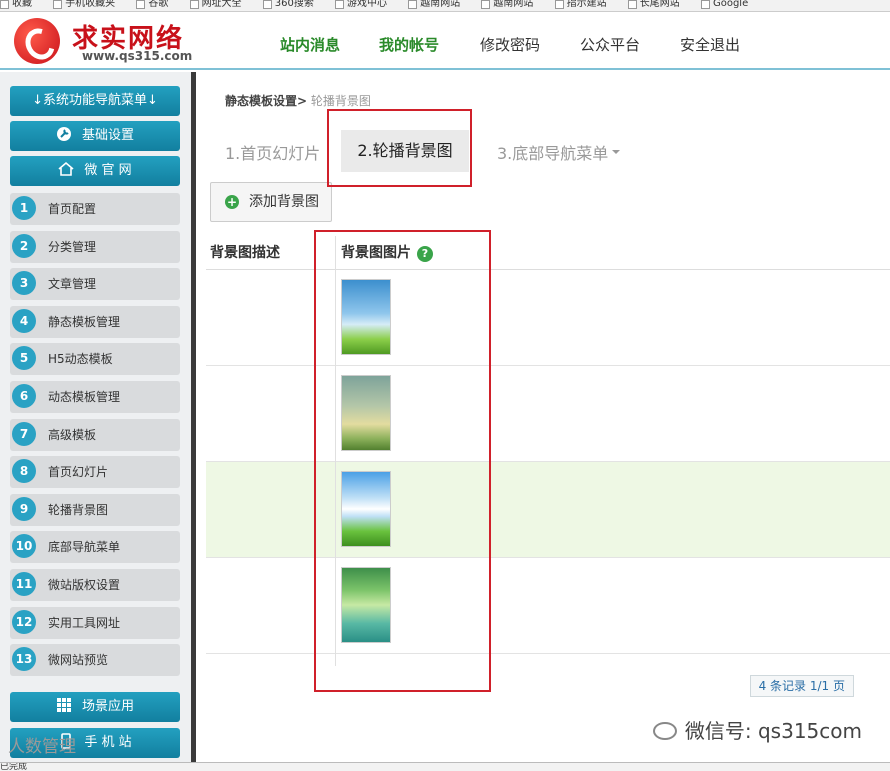 The image size is (890, 771). I want to click on item-number-badge: 2, so click(24, 246).